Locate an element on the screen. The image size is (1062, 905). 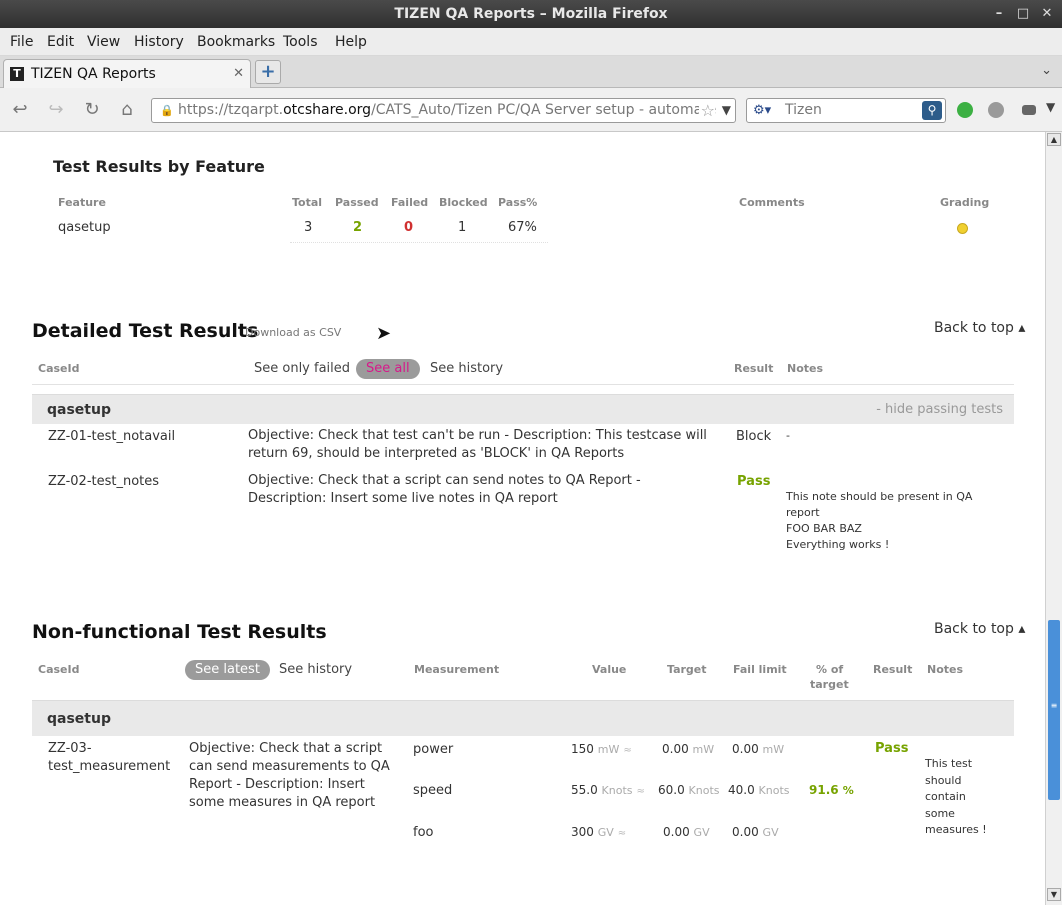
menu-tools: Tools is located at coordinates (300, 42).